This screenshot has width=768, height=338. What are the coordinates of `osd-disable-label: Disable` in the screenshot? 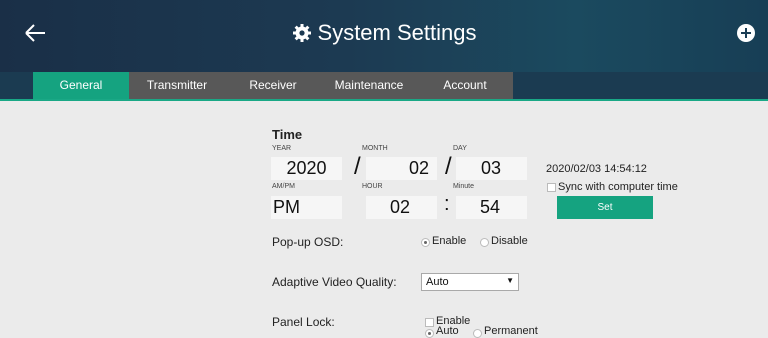 It's located at (509, 241).